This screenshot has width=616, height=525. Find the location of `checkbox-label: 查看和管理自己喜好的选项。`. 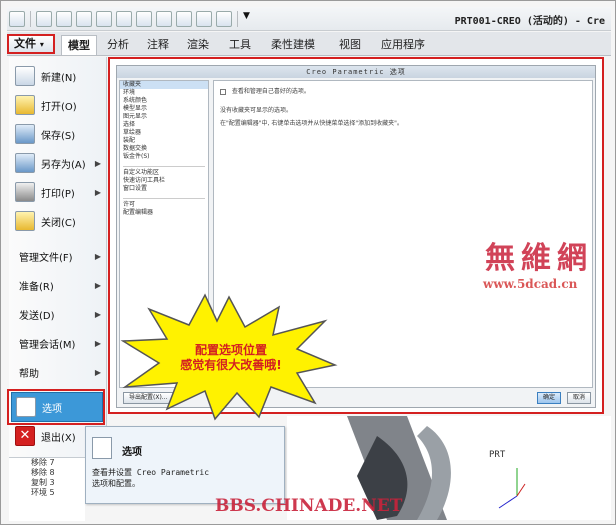

checkbox-label: 查看和管理自己喜好的选项。 is located at coordinates (270, 91).